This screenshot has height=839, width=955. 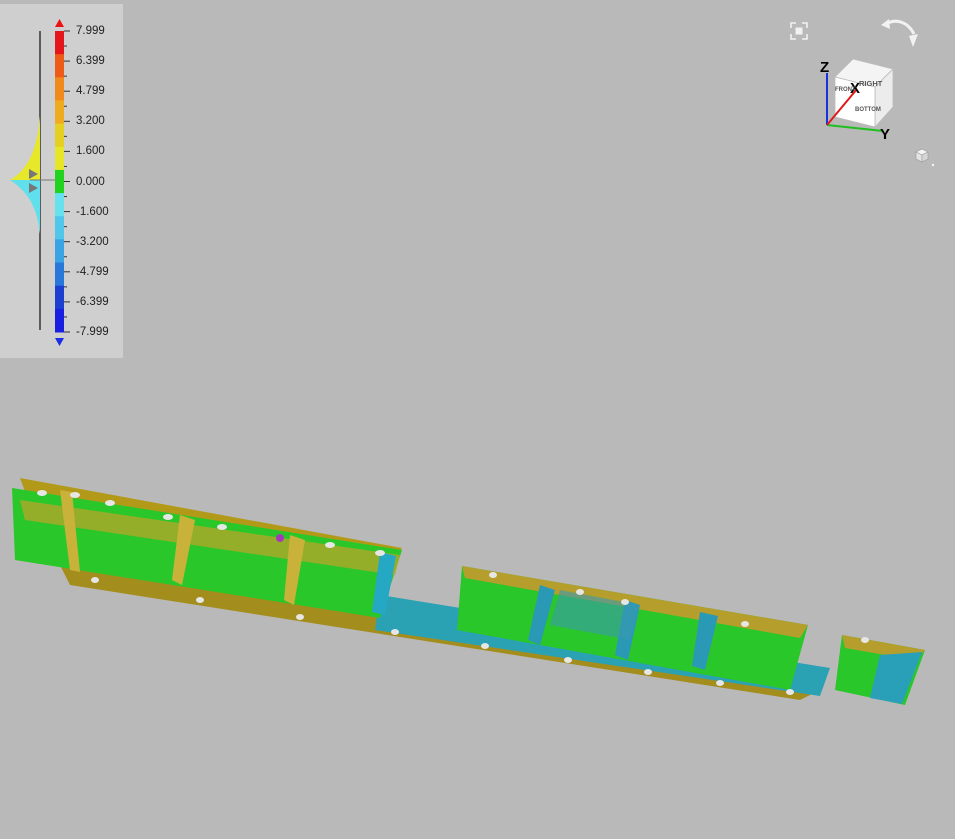 What do you see at coordinates (90, 151) in the screenshot?
I see `legend-tick-label: 1.600` at bounding box center [90, 151].